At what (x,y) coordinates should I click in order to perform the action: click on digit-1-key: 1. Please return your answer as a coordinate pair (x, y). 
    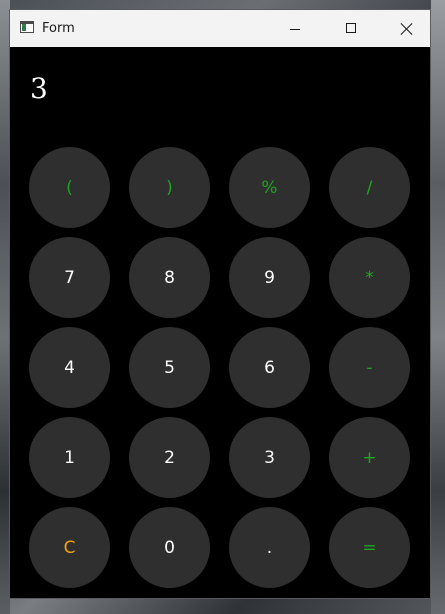
    Looking at the image, I should click on (69, 457).